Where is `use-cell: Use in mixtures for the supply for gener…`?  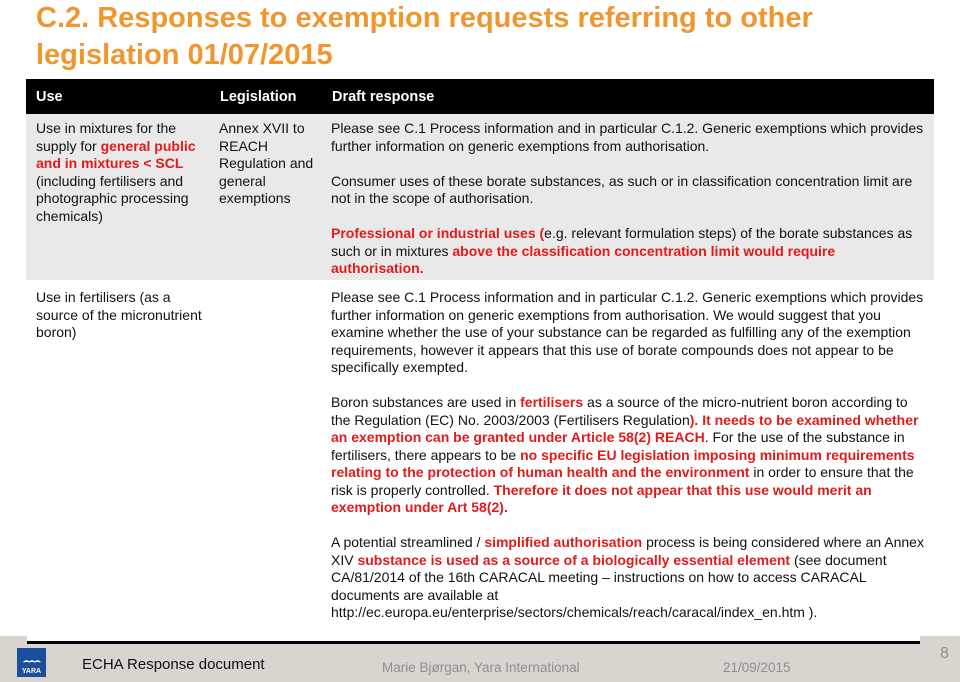 use-cell: Use in mixtures for the supply for gener… is located at coordinates (122, 197).